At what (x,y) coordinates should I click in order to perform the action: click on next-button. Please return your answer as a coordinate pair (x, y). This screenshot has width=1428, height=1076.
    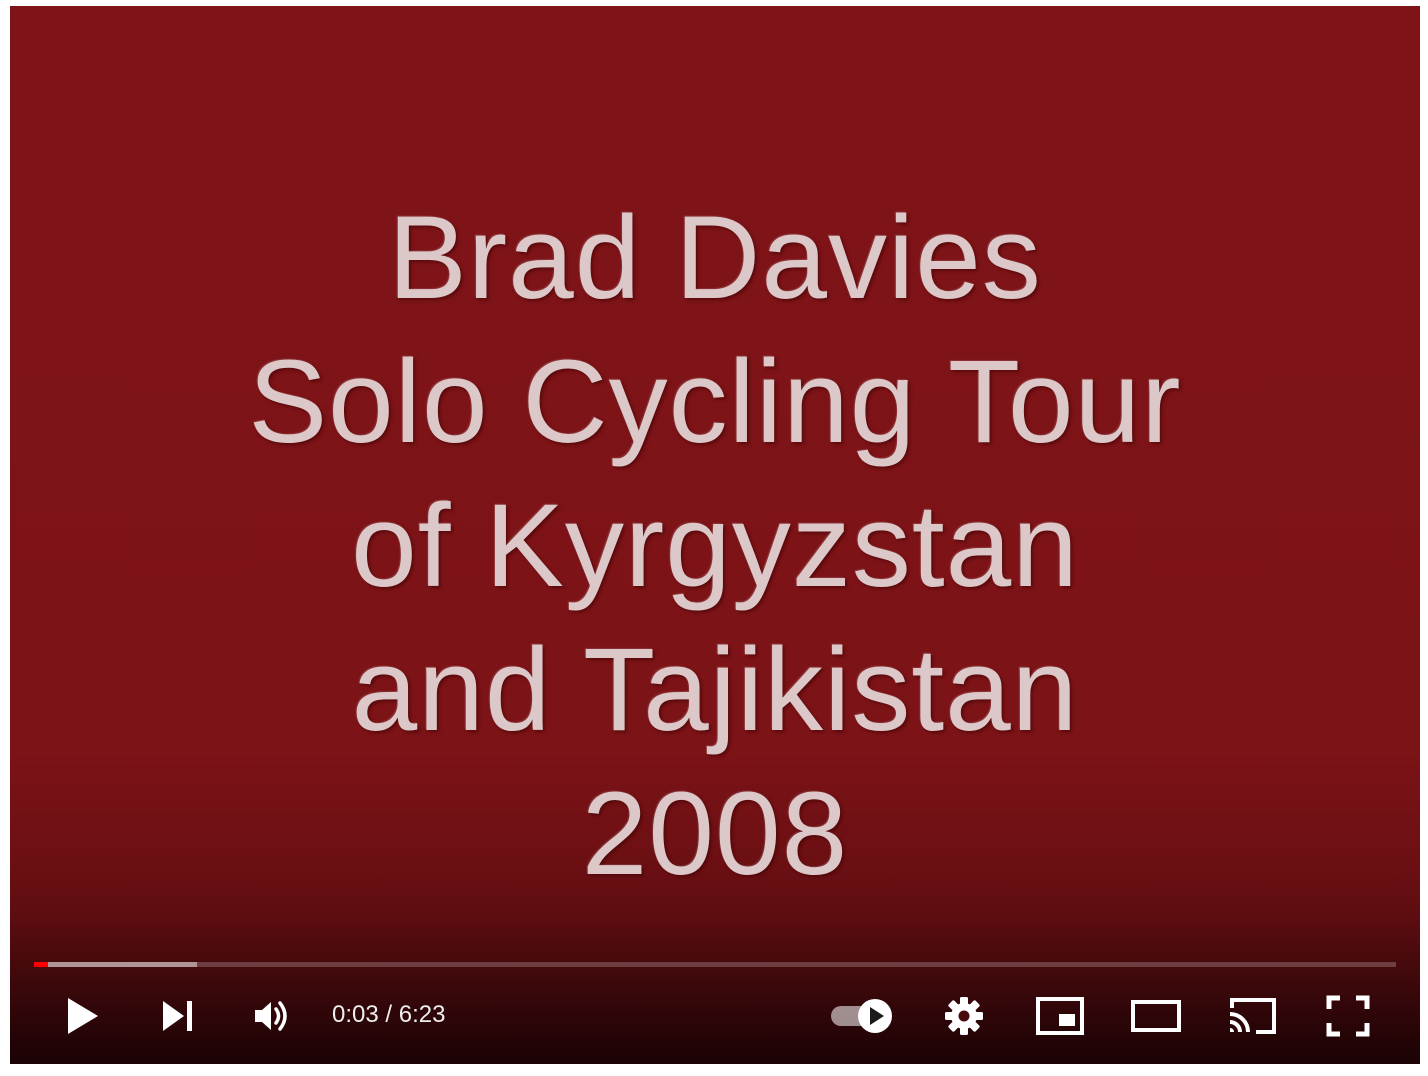
    Looking at the image, I should click on (178, 1016).